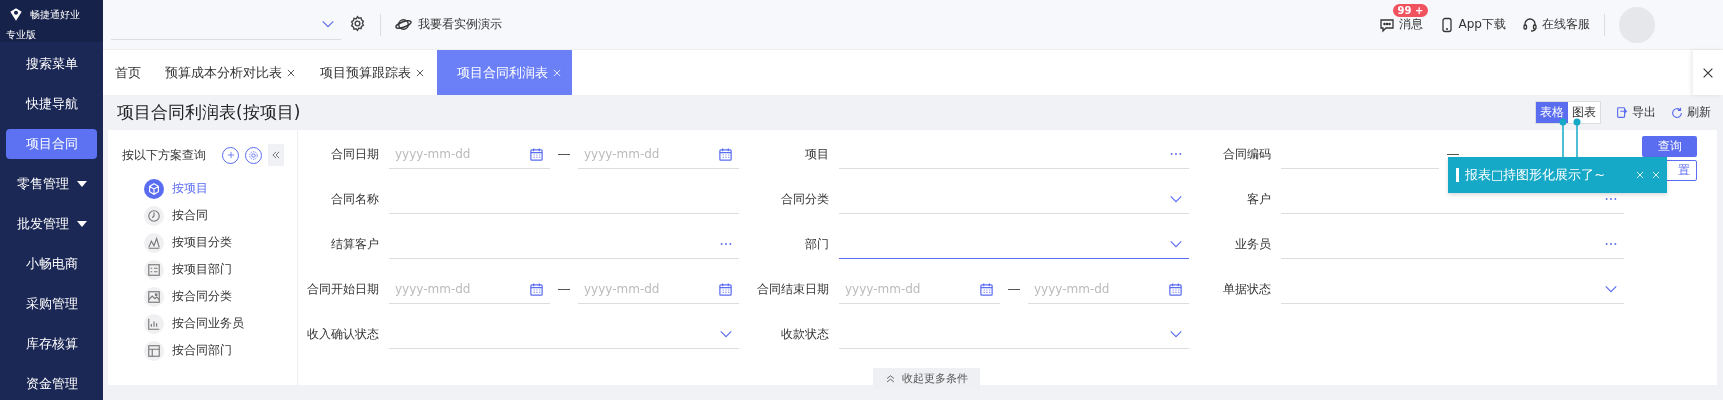 The height and width of the screenshot is (400, 1723). I want to click on page-title: 项目合同利润表(按项目), so click(209, 112).